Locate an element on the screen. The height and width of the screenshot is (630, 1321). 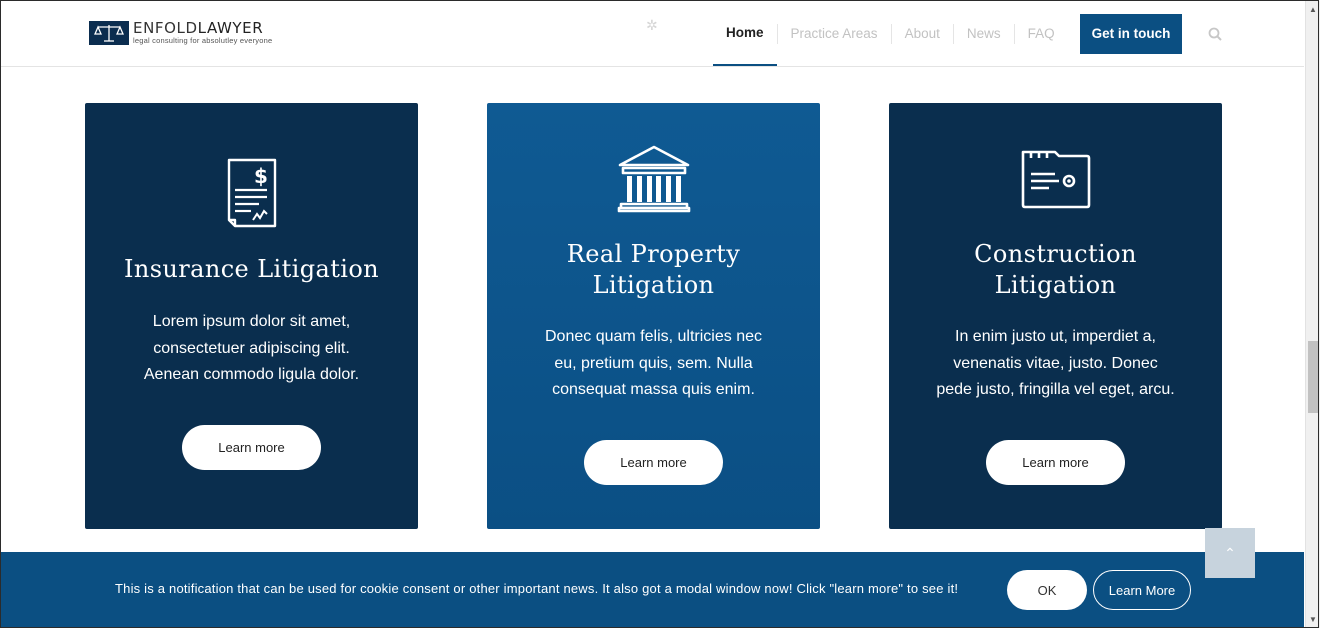
card-text-line: In enim justo ut, imperdiet a, is located at coordinates (1055, 336).